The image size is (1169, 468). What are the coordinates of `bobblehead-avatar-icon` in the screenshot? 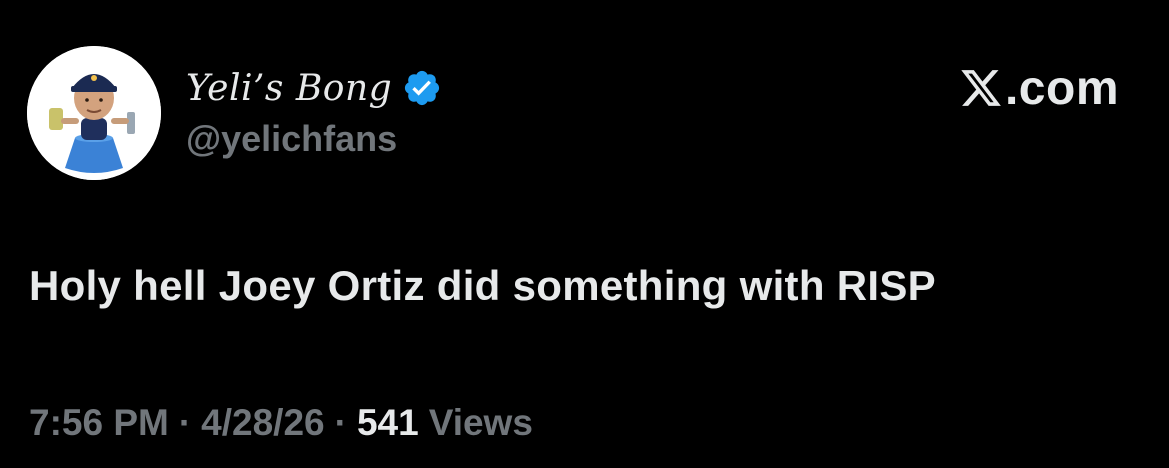 It's located at (94, 113).